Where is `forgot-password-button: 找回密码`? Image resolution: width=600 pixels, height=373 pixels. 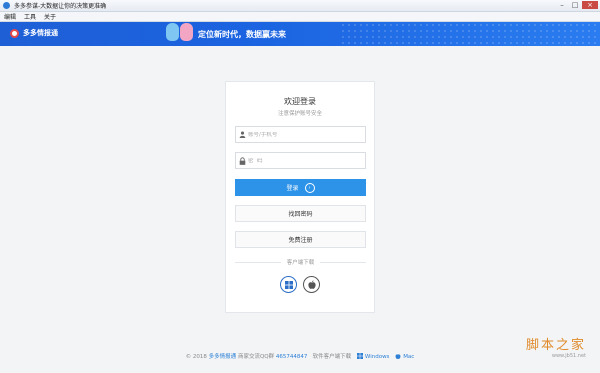
forgot-password-button: 找回密码 is located at coordinates (300, 213).